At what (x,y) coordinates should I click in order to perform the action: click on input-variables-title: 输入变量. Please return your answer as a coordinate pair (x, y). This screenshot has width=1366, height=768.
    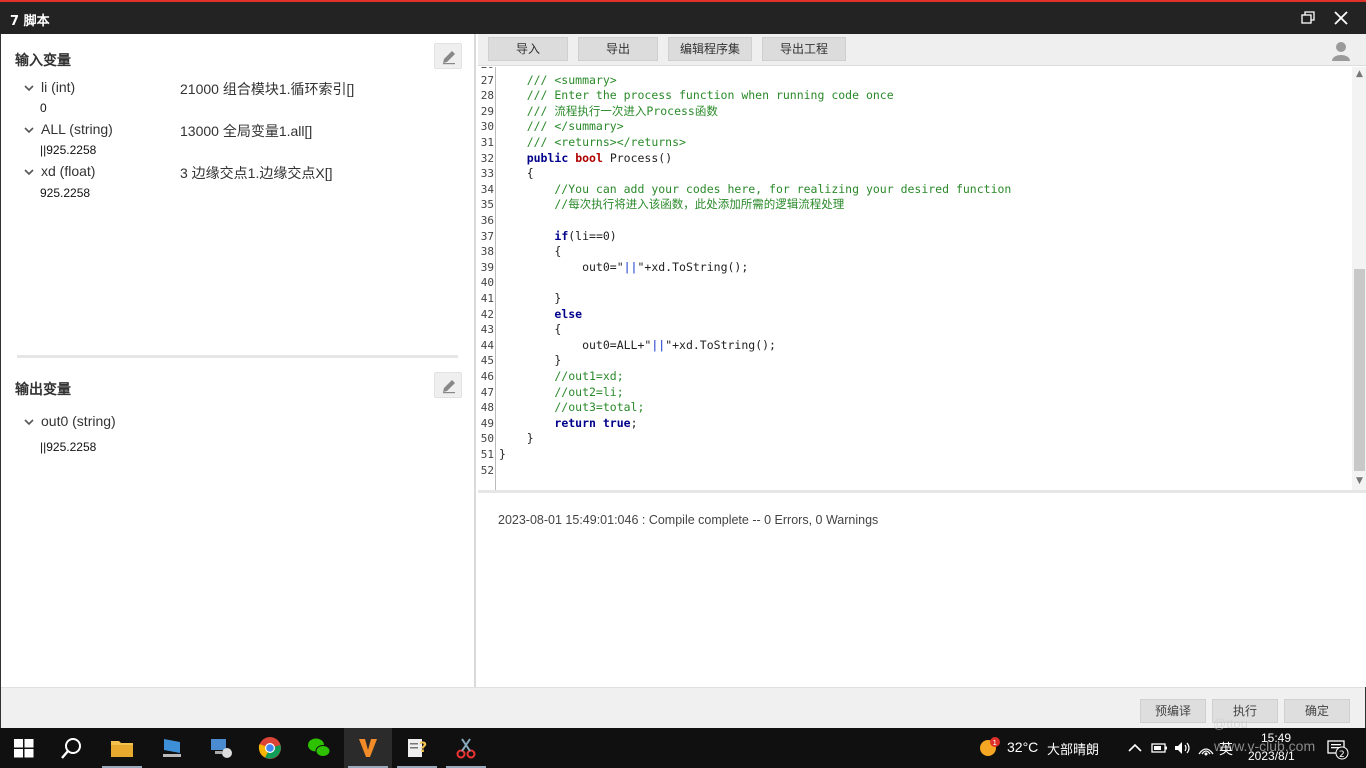
    Looking at the image, I should click on (43, 61).